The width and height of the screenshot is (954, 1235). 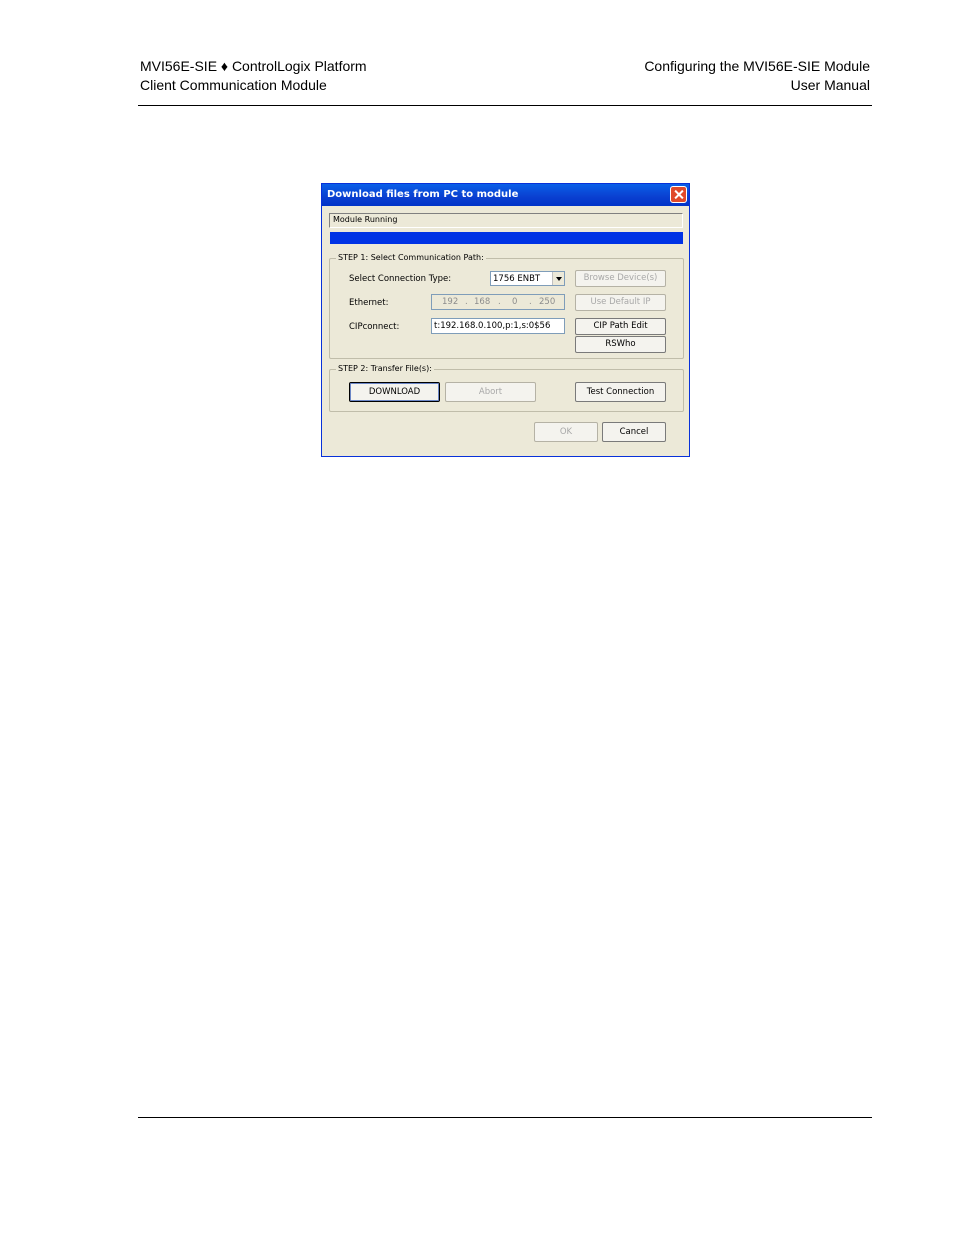 What do you see at coordinates (498, 302) in the screenshot?
I see `ethernet-ip-field: 192 . 168 . 0 . 250` at bounding box center [498, 302].